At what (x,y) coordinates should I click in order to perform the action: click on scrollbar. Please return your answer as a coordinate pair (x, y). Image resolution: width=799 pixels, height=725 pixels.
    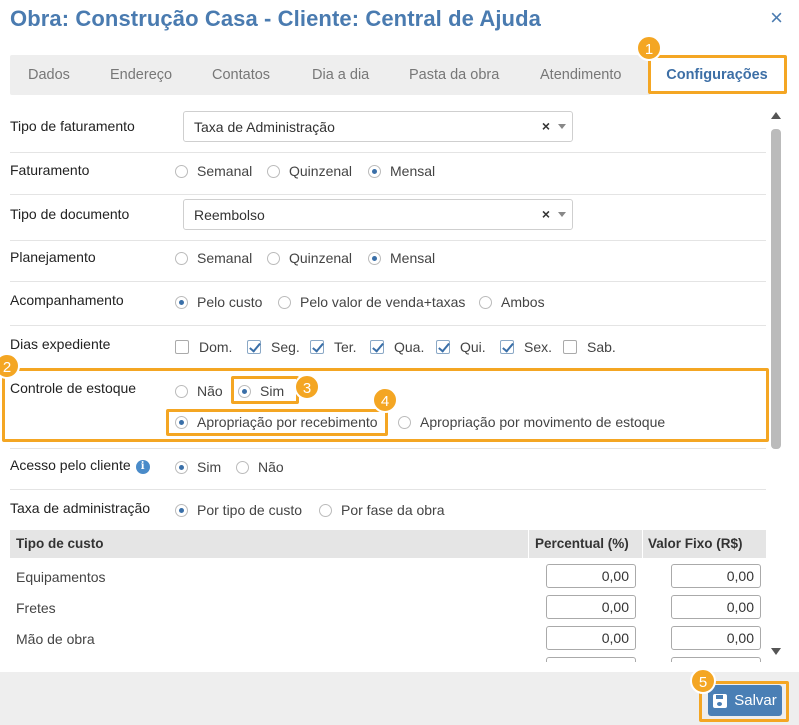
    Looking at the image, I should click on (777, 379).